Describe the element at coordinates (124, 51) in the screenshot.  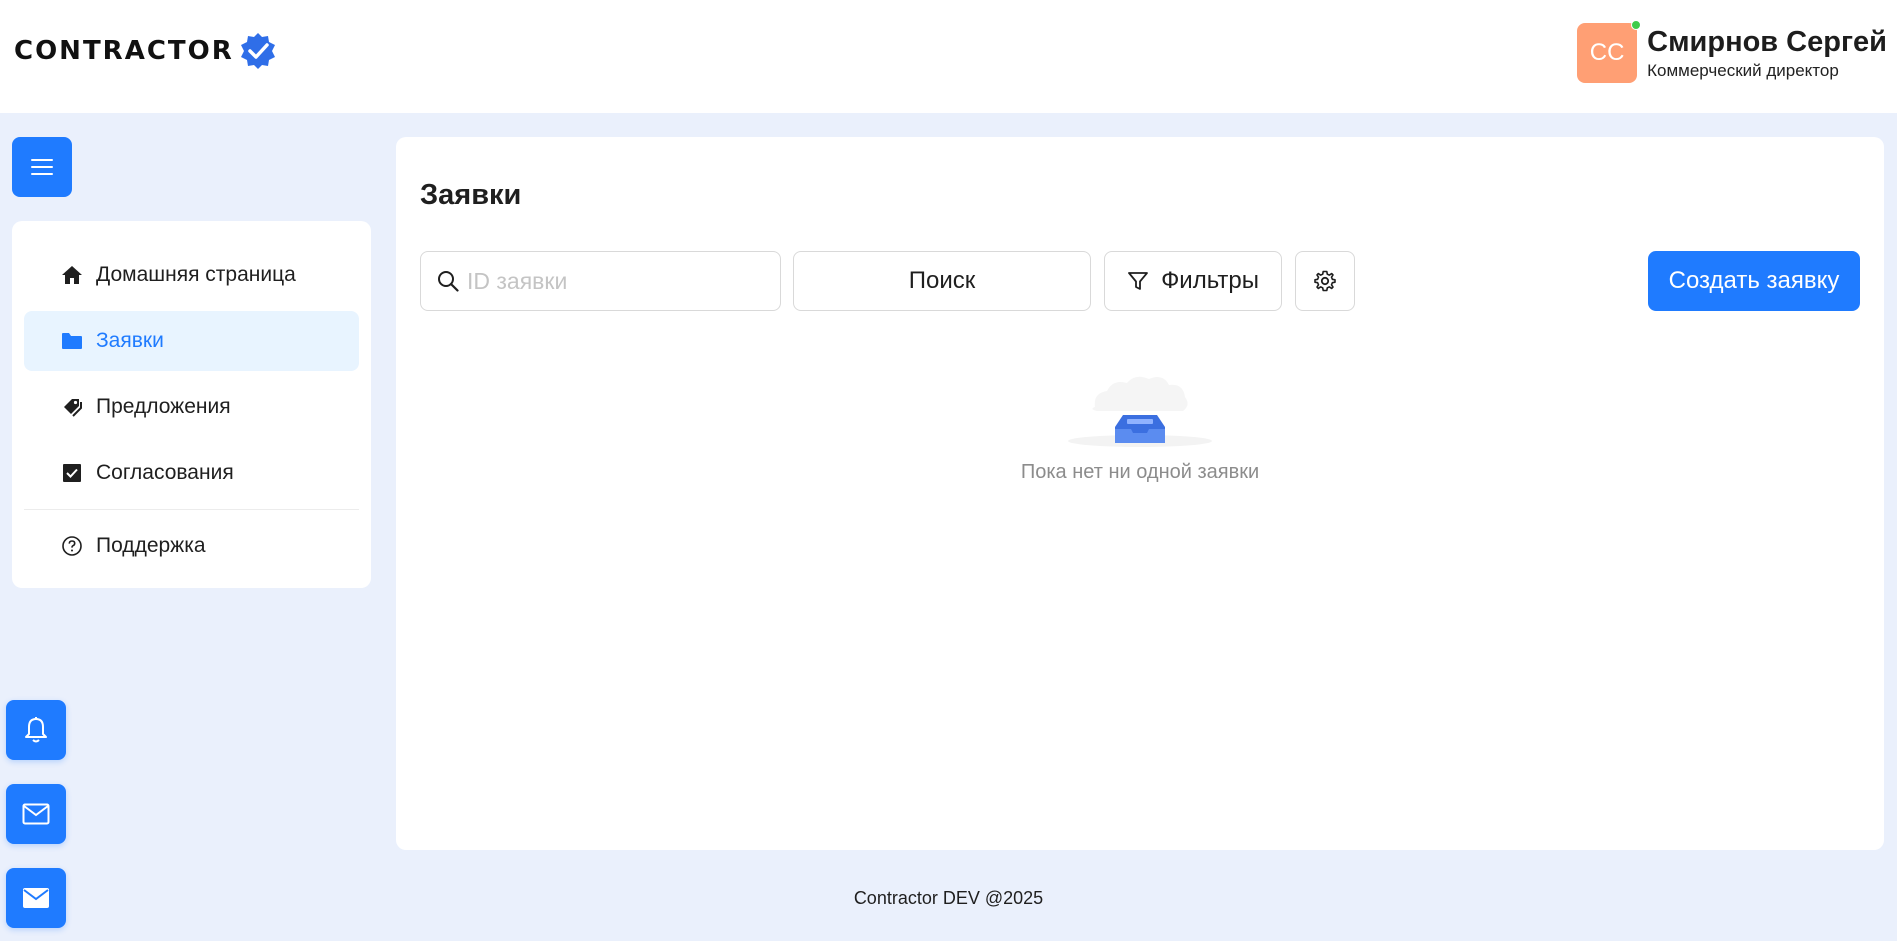
I see `logo-text: CONTRACTOR` at that location.